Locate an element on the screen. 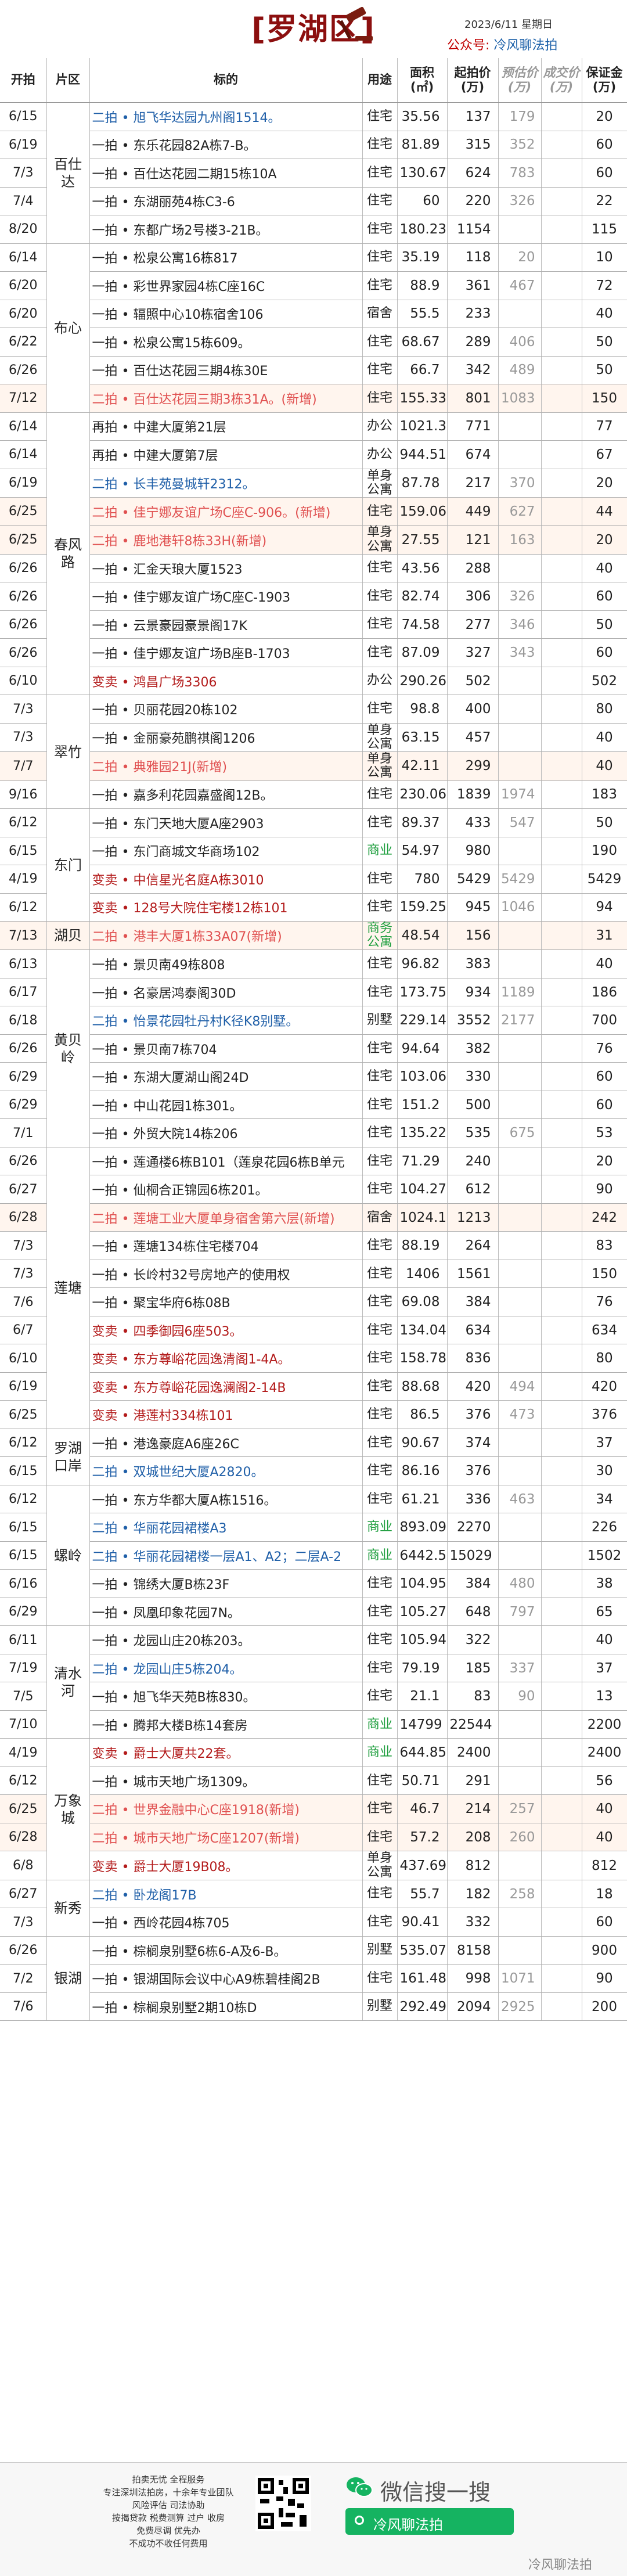 Image resolution: width=627 pixels, height=2576 pixels. table-row: 6/14 布心 一拍 • 松泉公寓16栋817 住宅 35.19 118 20 10 is located at coordinates (313, 328).